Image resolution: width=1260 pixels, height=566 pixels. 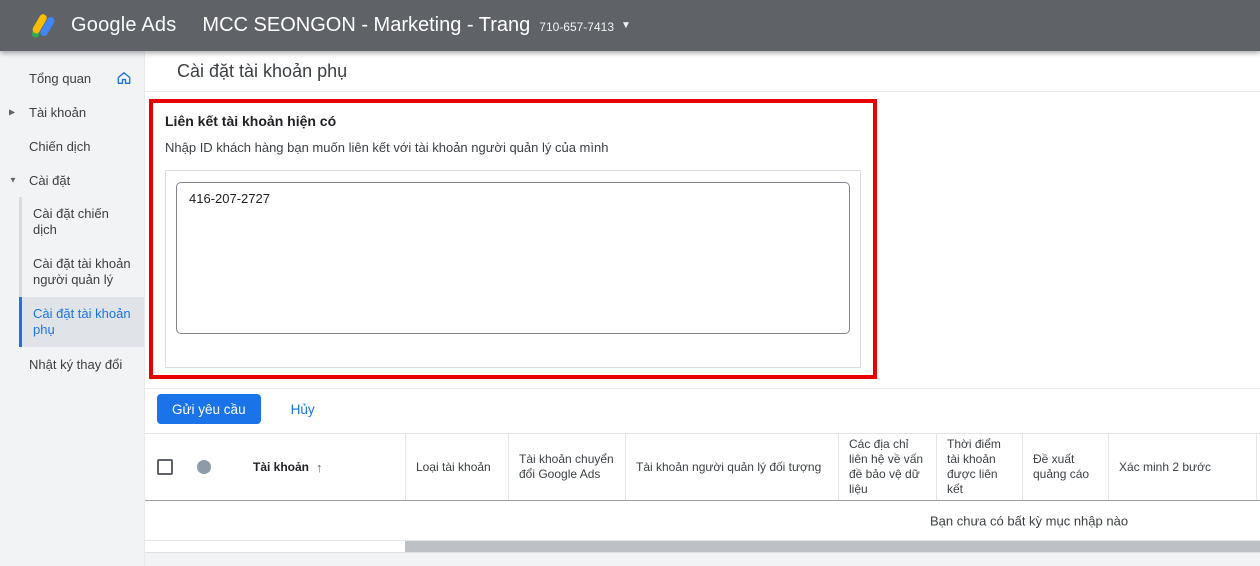 I want to click on form-actions: Gửi yêu cầu Hủy, so click(x=708, y=409).